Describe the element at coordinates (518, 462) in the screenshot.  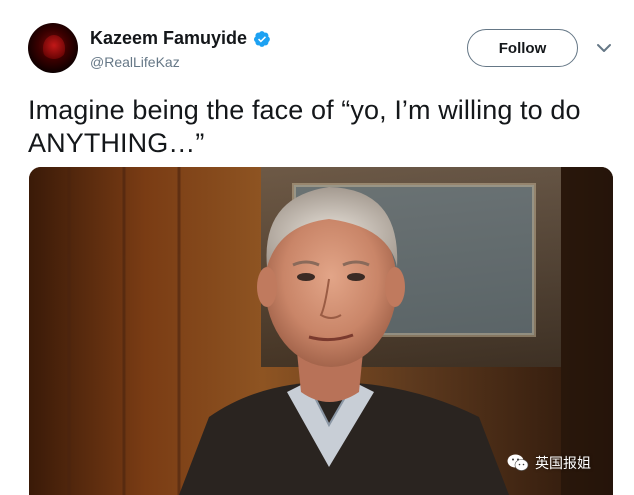
I see `wechat-icon` at that location.